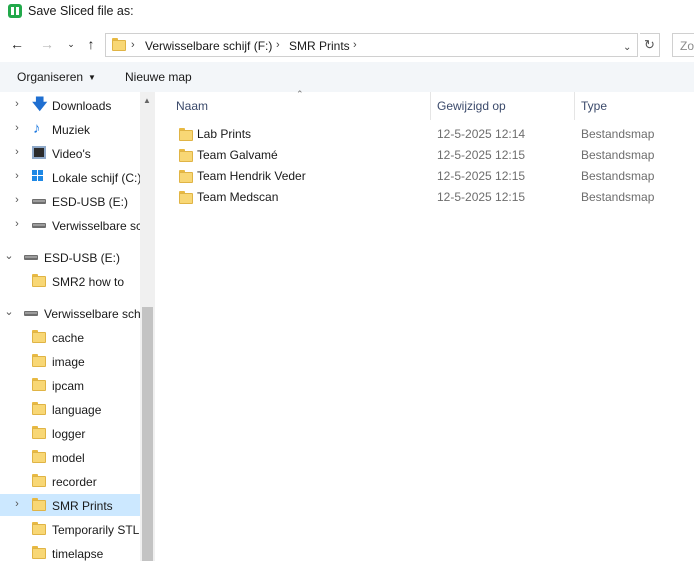 The width and height of the screenshot is (694, 561). What do you see at coordinates (427, 197) in the screenshot?
I see `table-row: Team Medscan 12-5-2025 12:15 Bestandsmap` at bounding box center [427, 197].